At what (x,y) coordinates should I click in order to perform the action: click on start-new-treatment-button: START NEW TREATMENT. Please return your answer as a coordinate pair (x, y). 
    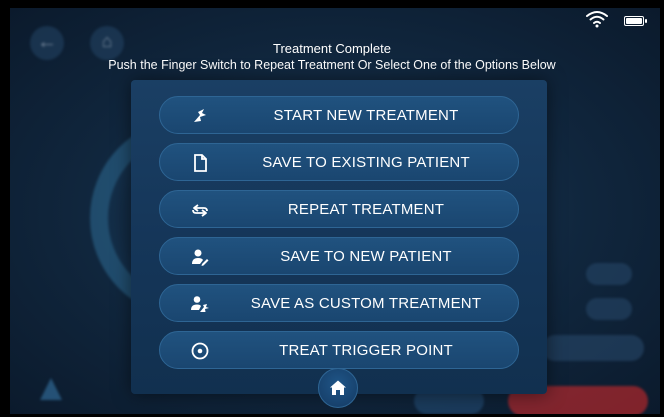
    Looking at the image, I should click on (339, 115).